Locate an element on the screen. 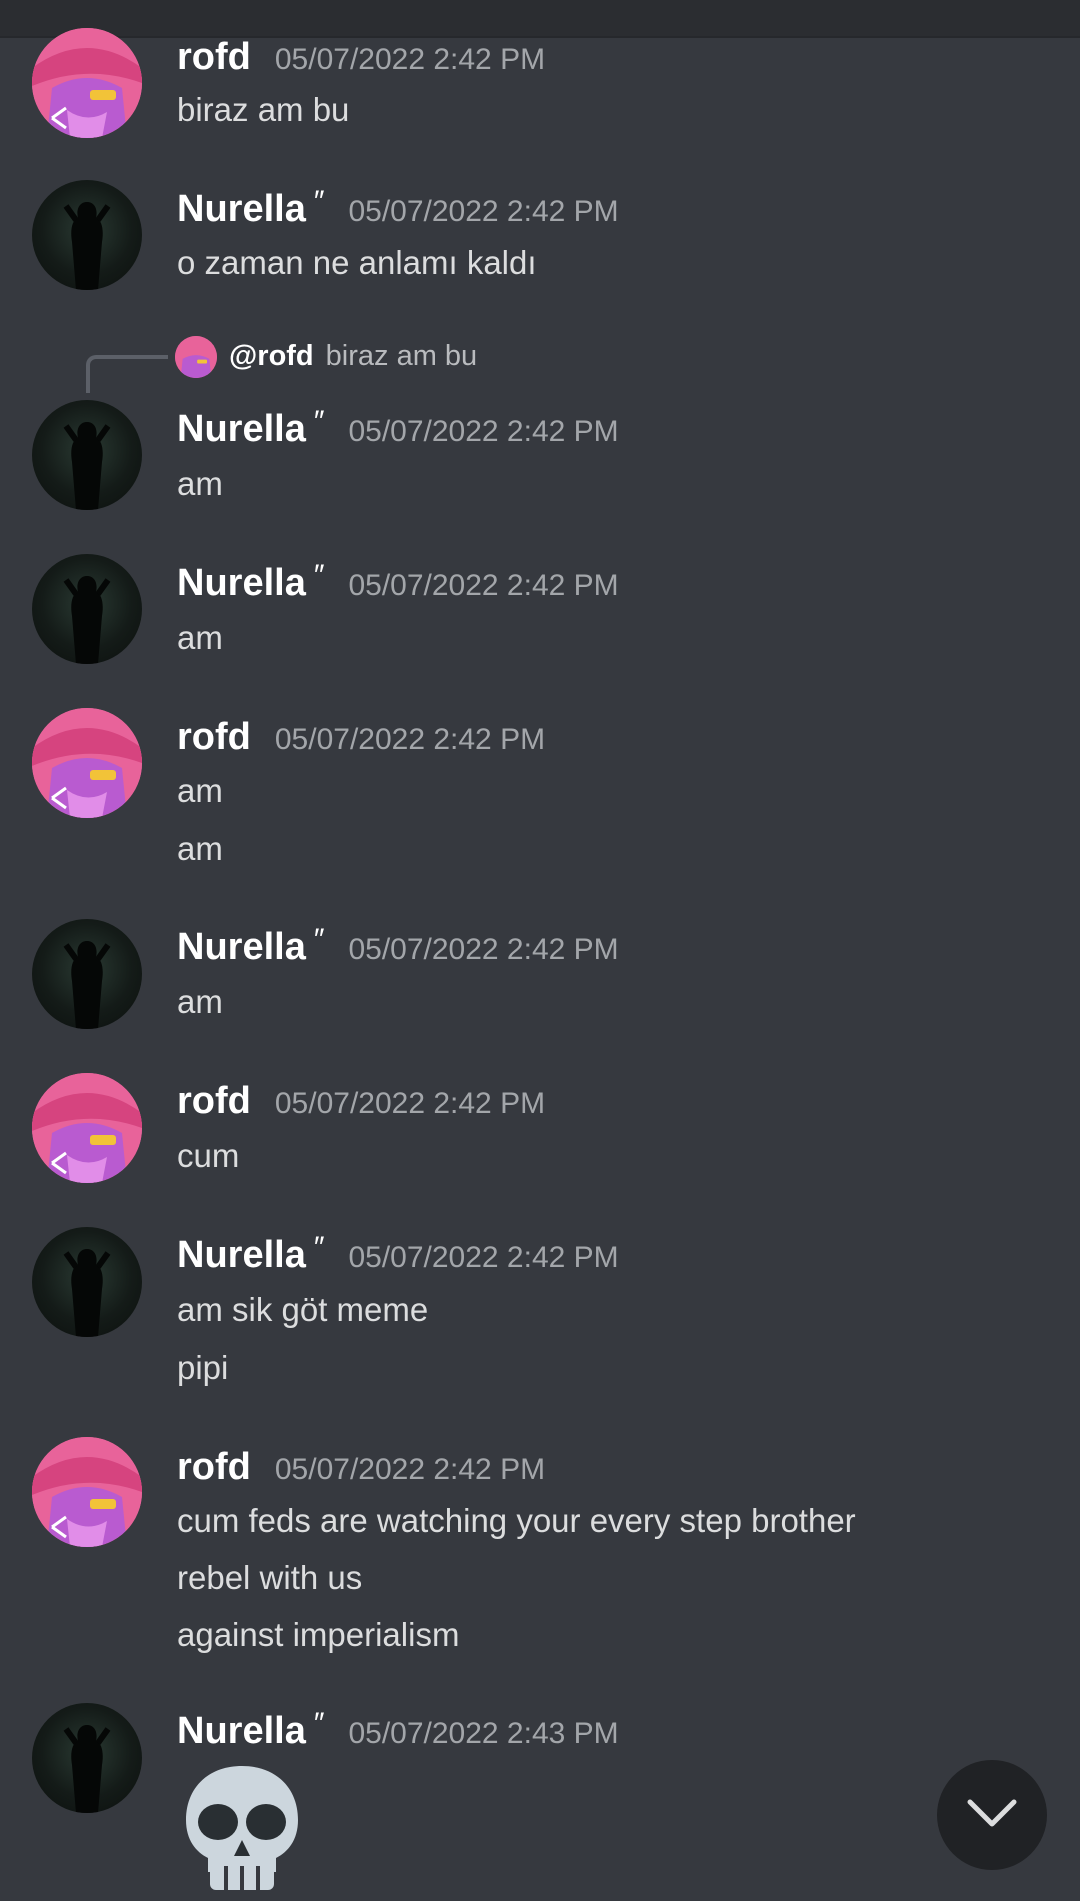  chevron-down-icon is located at coordinates (992, 1815).